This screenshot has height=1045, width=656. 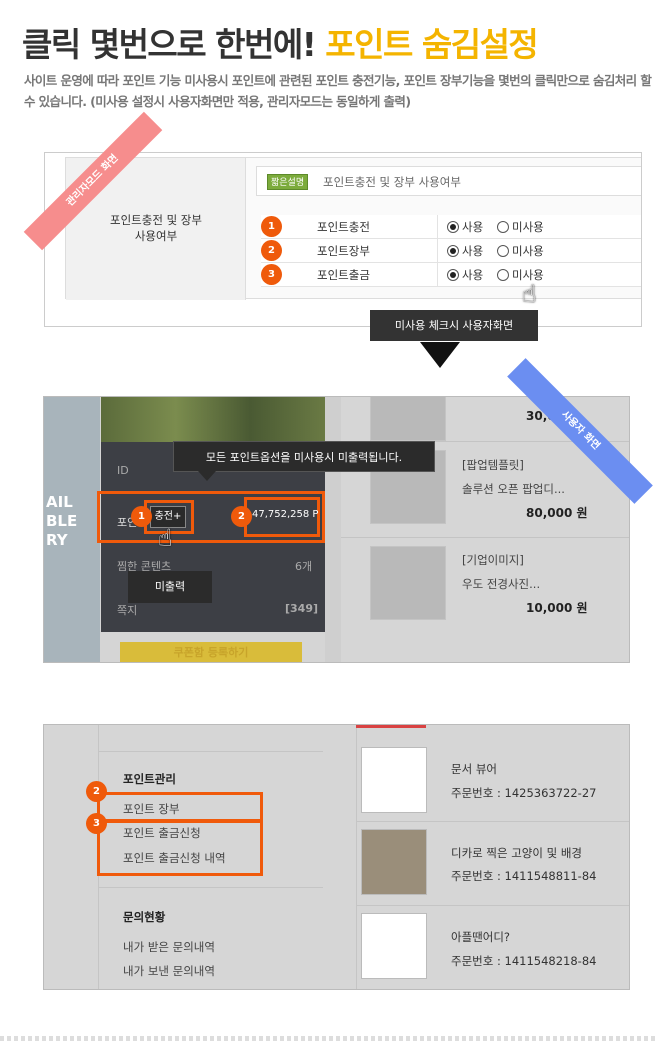 What do you see at coordinates (169, 971) in the screenshot?
I see `sent-inquiry-link: 내가 보낸 문의내역` at bounding box center [169, 971].